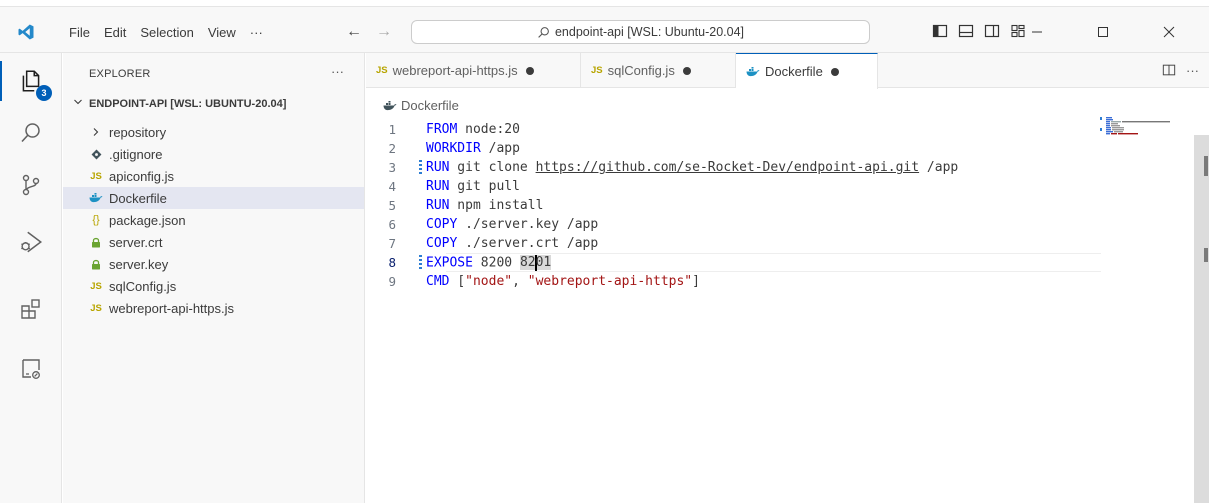 This screenshot has width=1209, height=503. What do you see at coordinates (528, 243) in the screenshot?
I see `code-rest: ./server.crt /app` at bounding box center [528, 243].